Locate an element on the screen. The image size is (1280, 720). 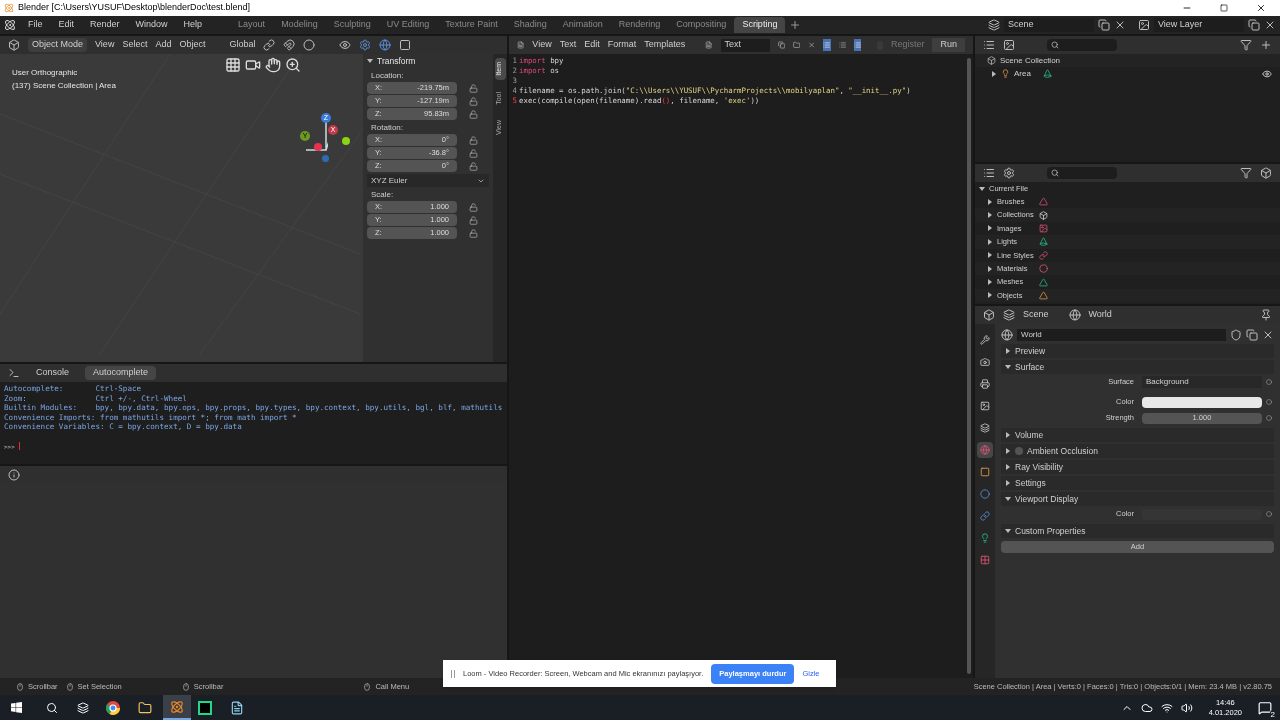
panel-checkbox is located at coordinates (1019, 451).